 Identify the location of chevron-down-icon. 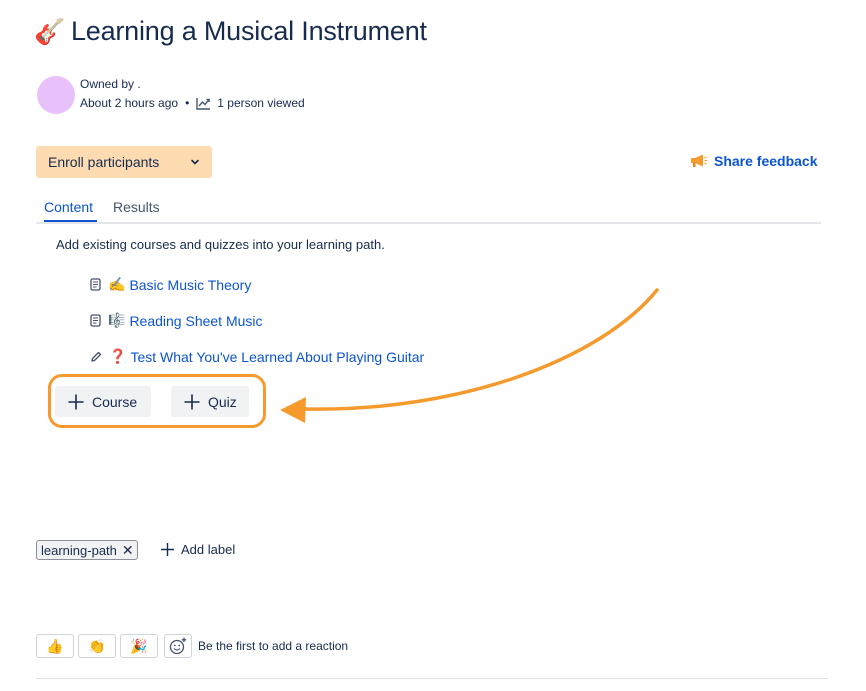
(195, 162).